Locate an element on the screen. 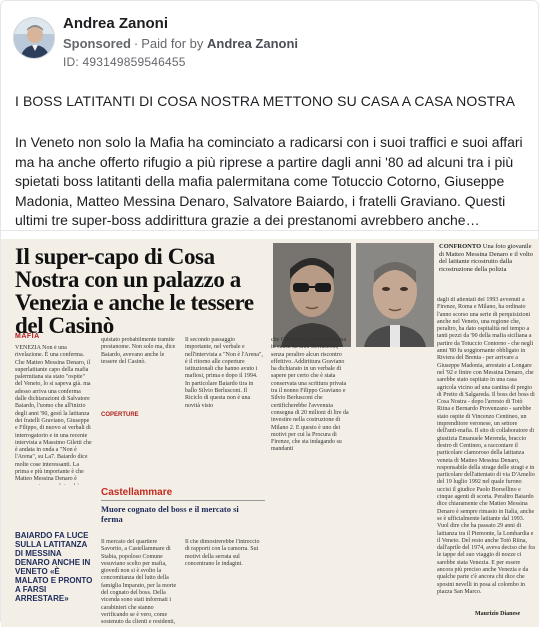 The height and width of the screenshot is (627, 539). ad-id: ID: 493149859546455 is located at coordinates (124, 62).